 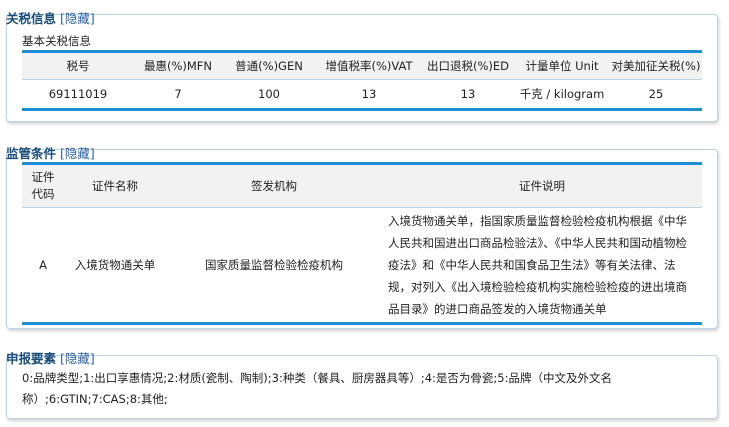 I want to click on header-vat: 增值税率(%)VAT, so click(x=369, y=65).